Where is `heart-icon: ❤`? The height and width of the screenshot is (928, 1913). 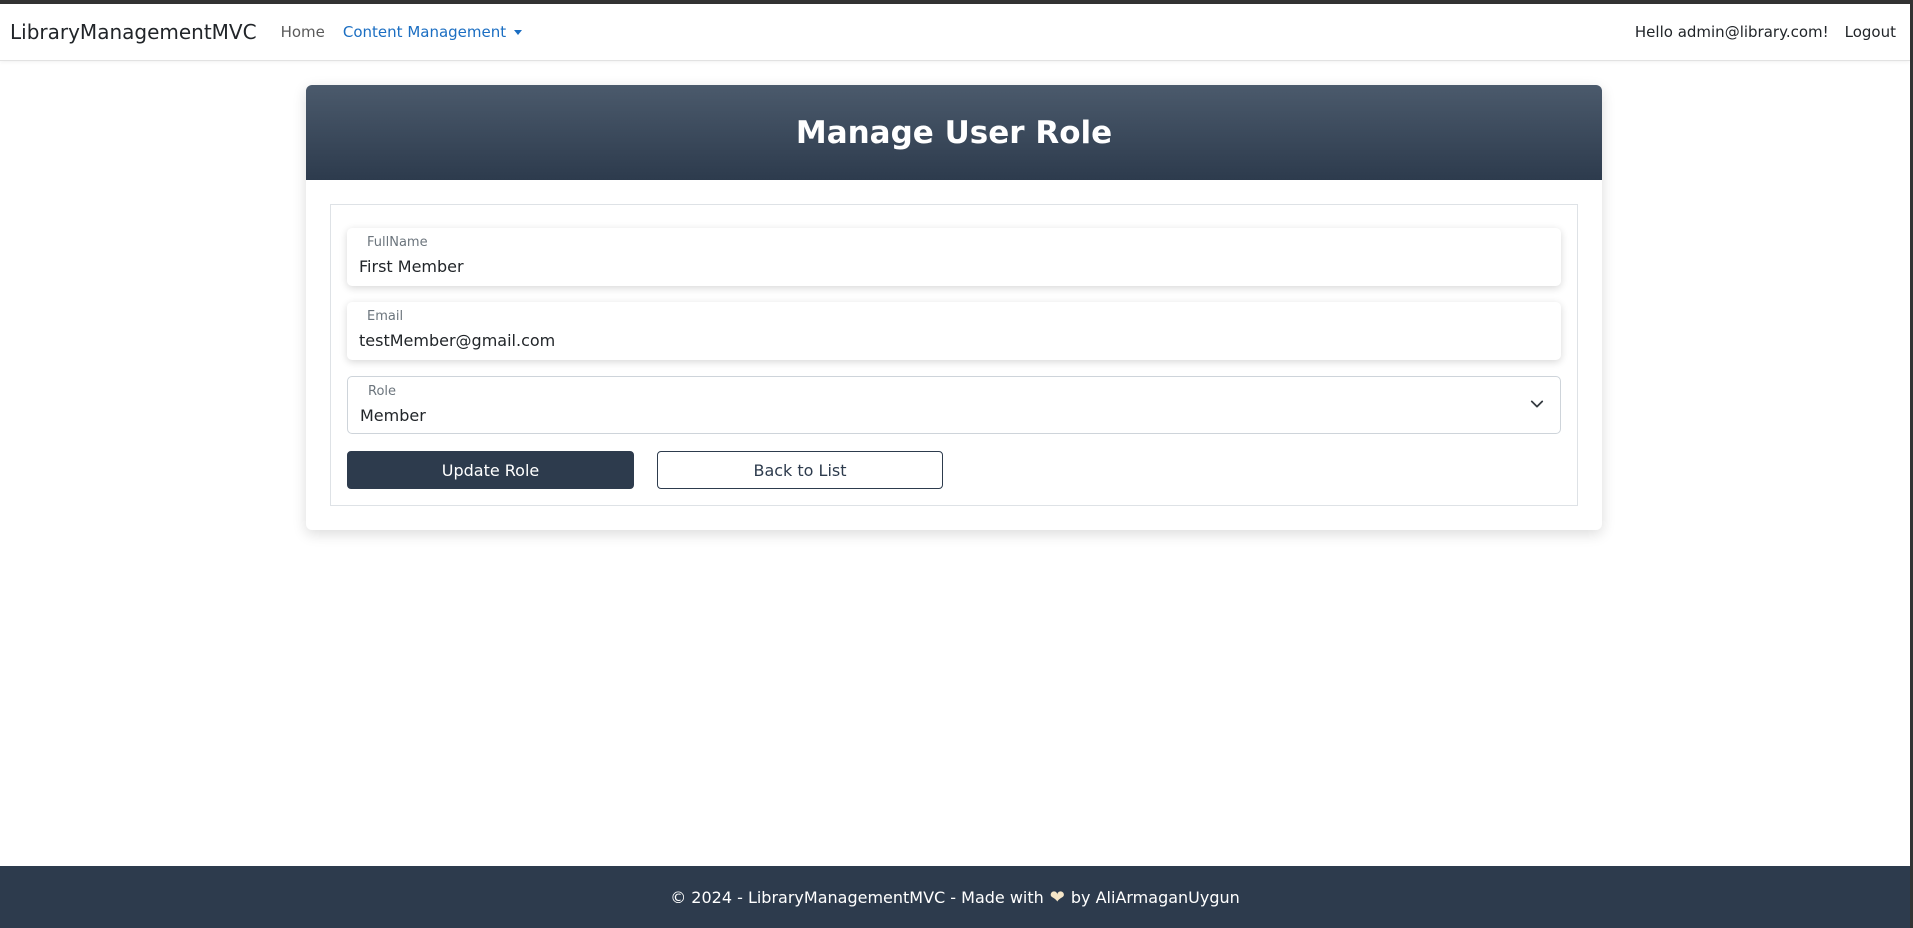 heart-icon: ❤ is located at coordinates (1057, 897).